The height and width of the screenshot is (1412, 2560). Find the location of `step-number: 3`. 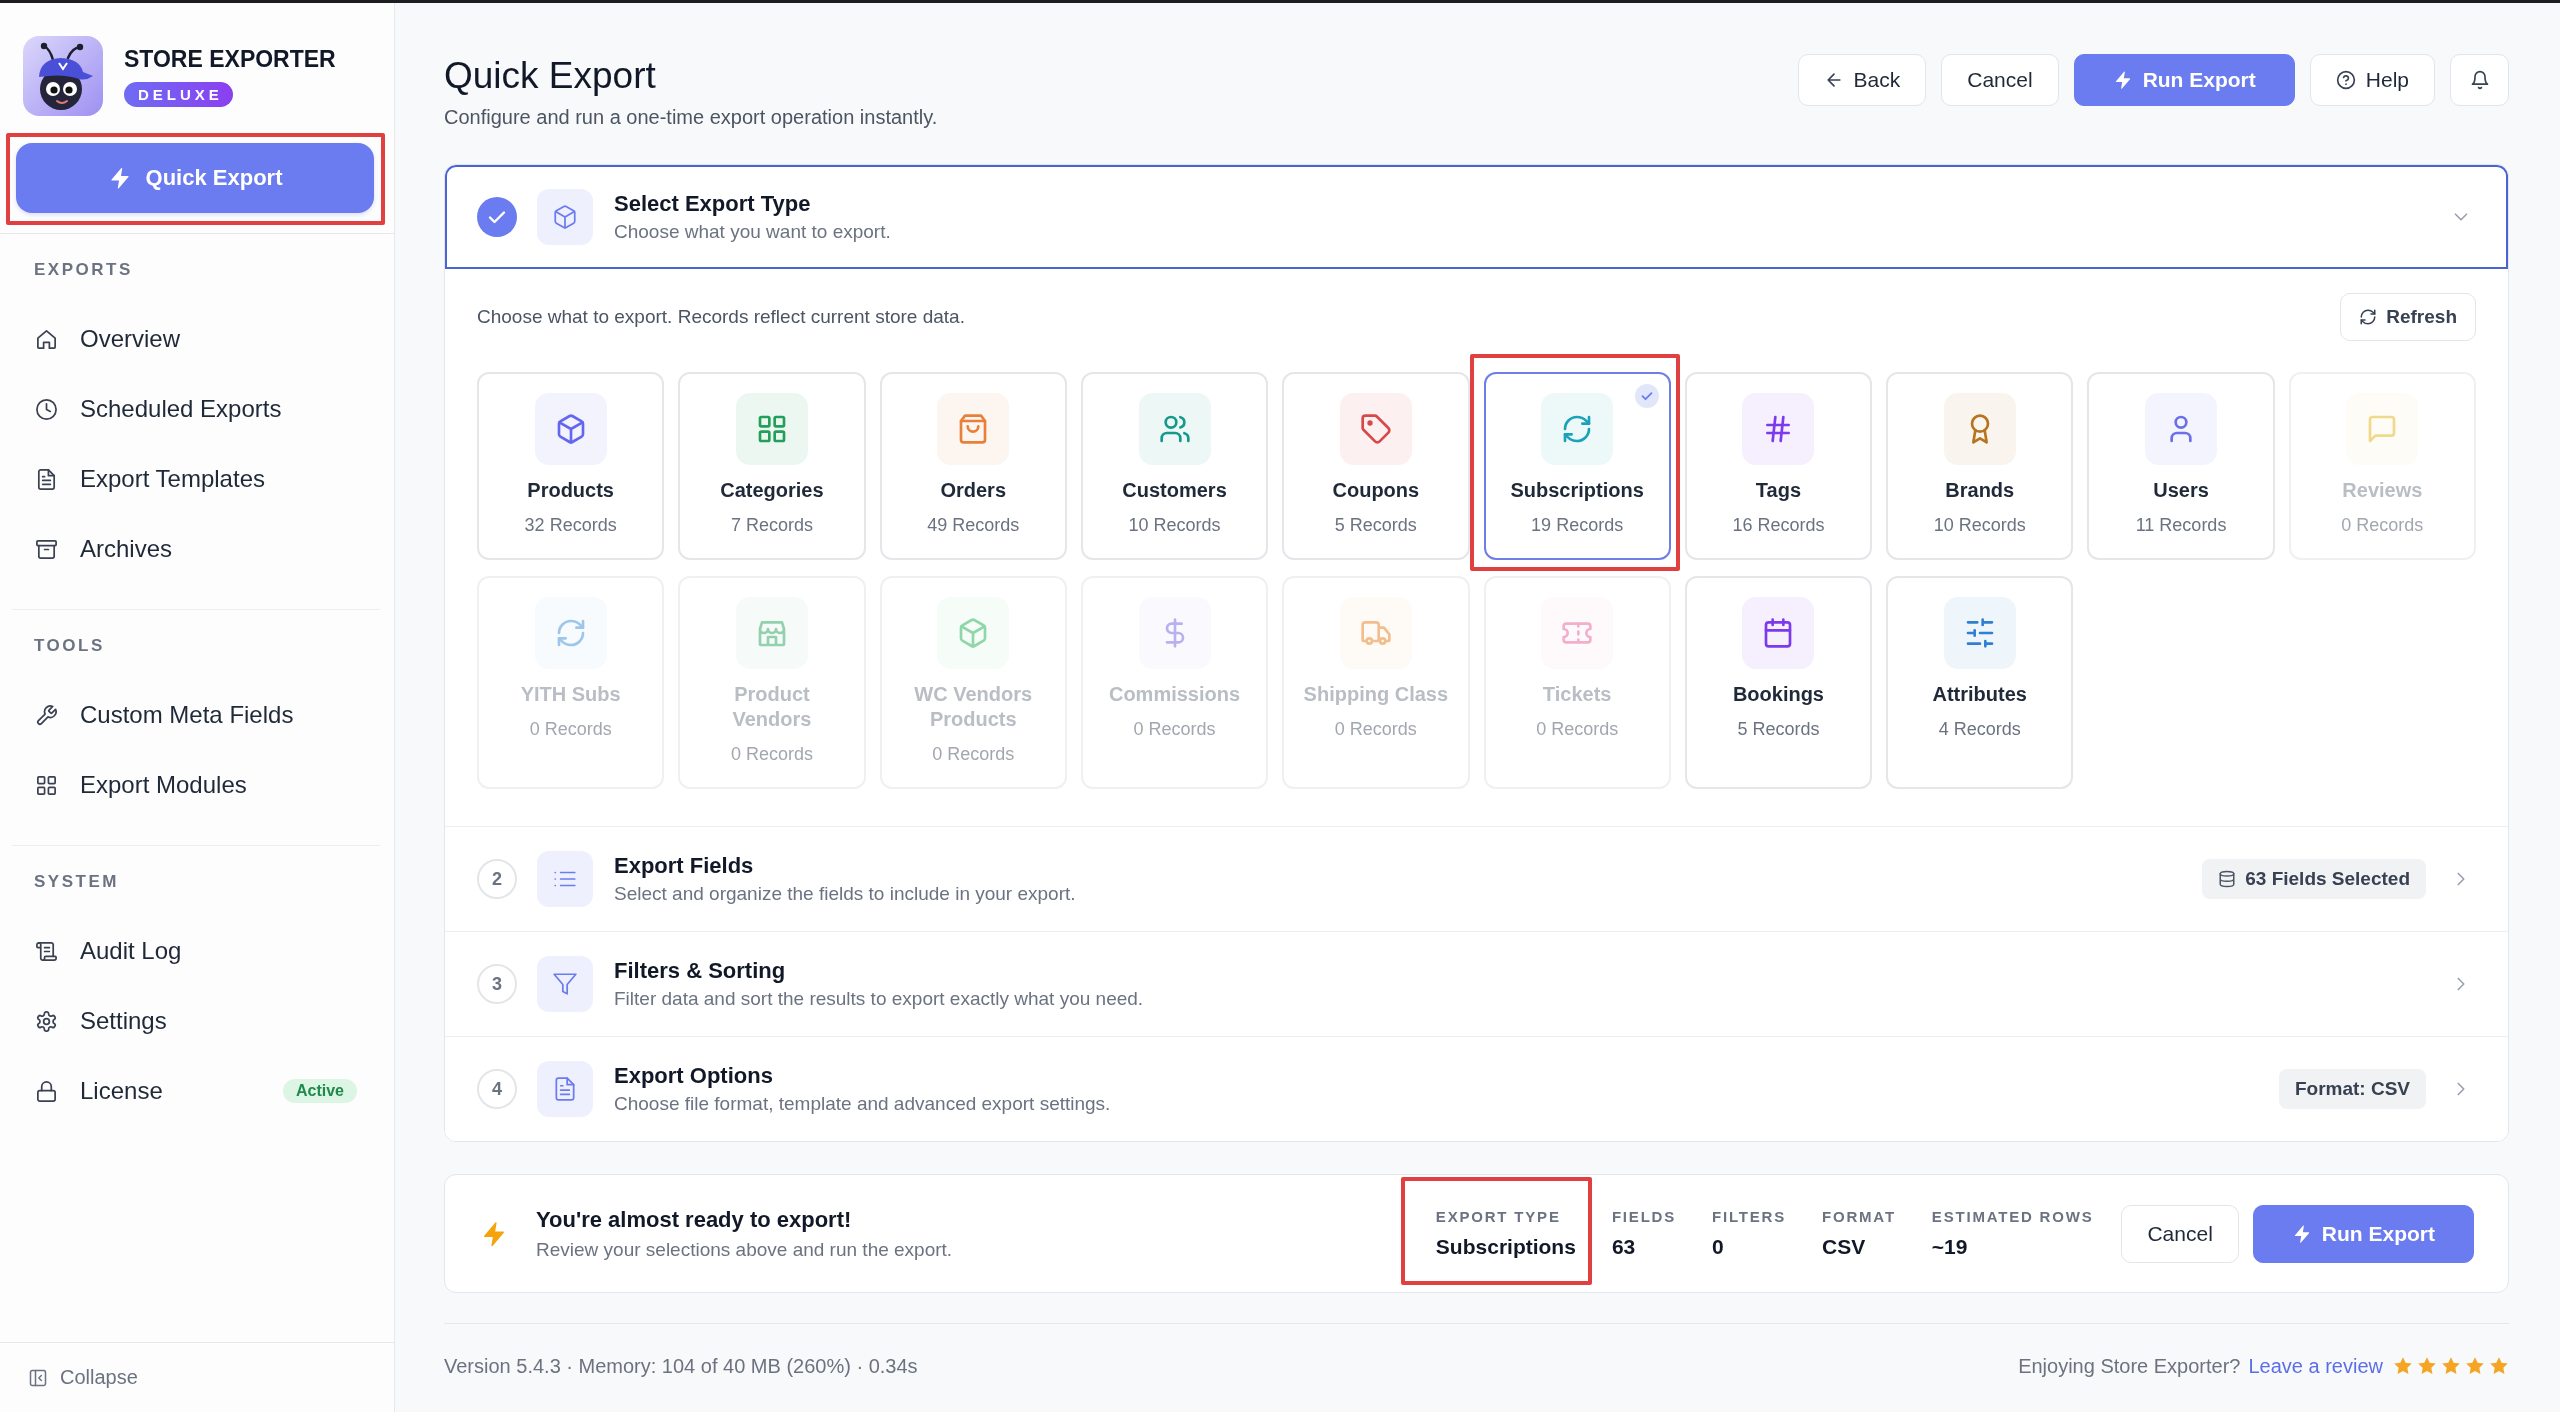

step-number: 3 is located at coordinates (497, 984).